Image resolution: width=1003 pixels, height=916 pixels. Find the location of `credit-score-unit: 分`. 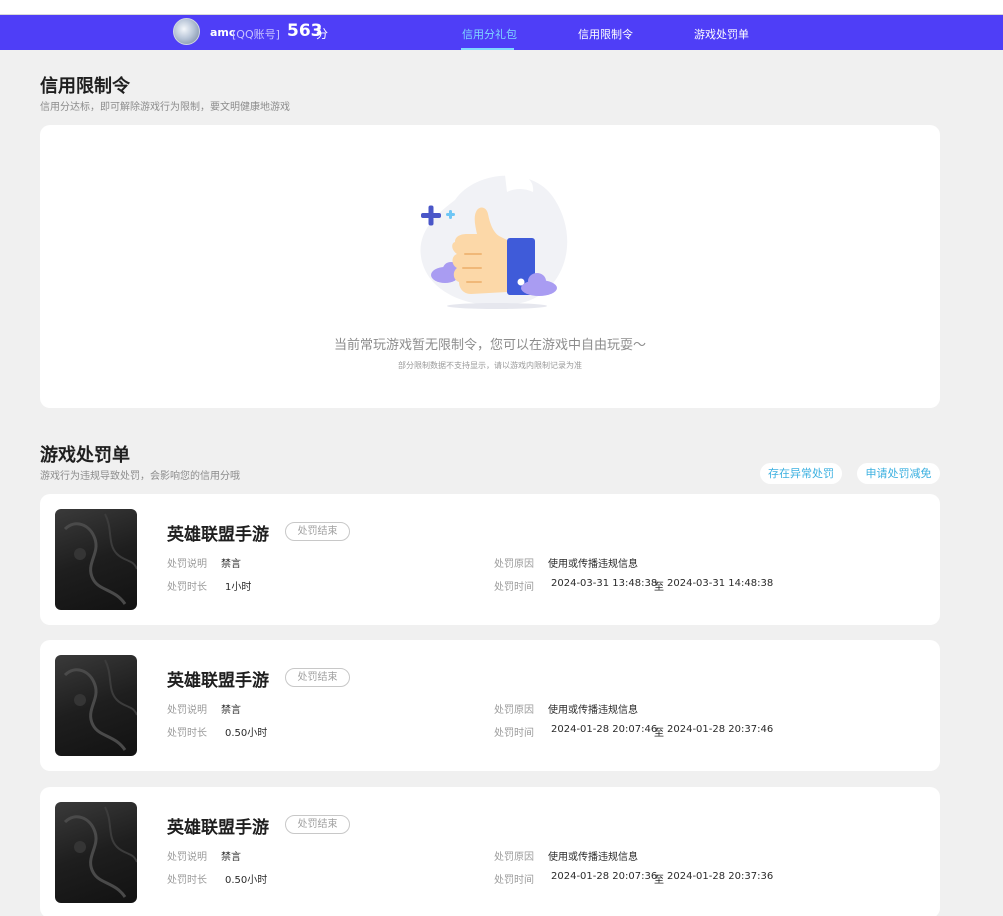

credit-score-unit: 分 is located at coordinates (322, 34).